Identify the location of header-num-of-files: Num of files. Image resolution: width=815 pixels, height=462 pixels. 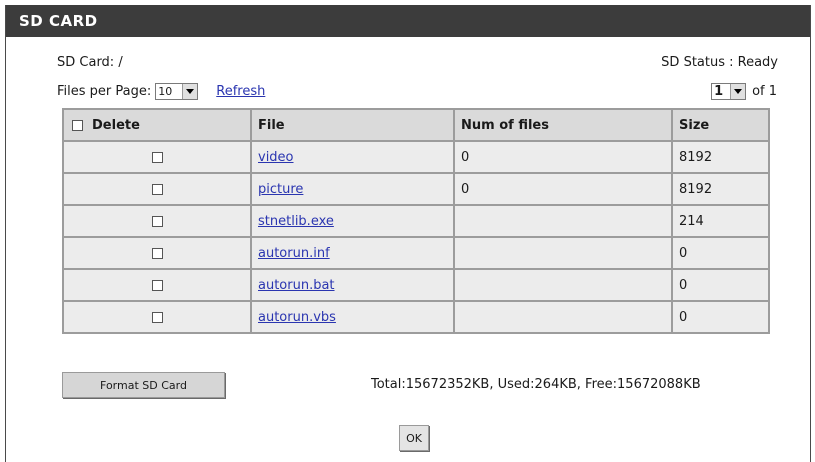
(563, 125).